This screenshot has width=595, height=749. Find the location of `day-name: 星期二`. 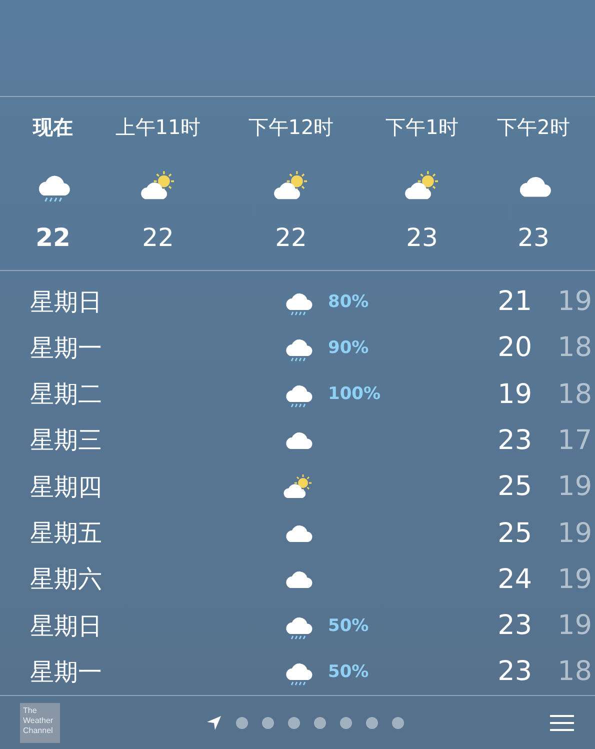

day-name: 星期二 is located at coordinates (66, 394).